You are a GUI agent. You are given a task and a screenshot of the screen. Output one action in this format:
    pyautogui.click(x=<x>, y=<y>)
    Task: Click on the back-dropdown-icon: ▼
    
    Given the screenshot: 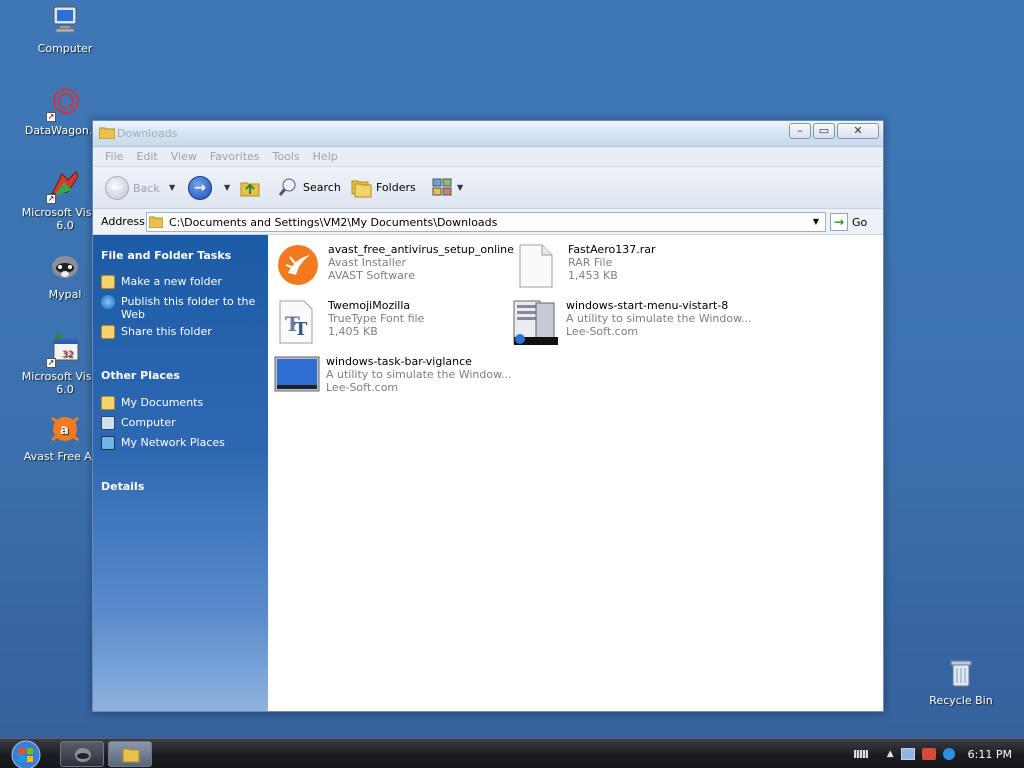 What is the action you would take?
    pyautogui.click(x=172, y=187)
    